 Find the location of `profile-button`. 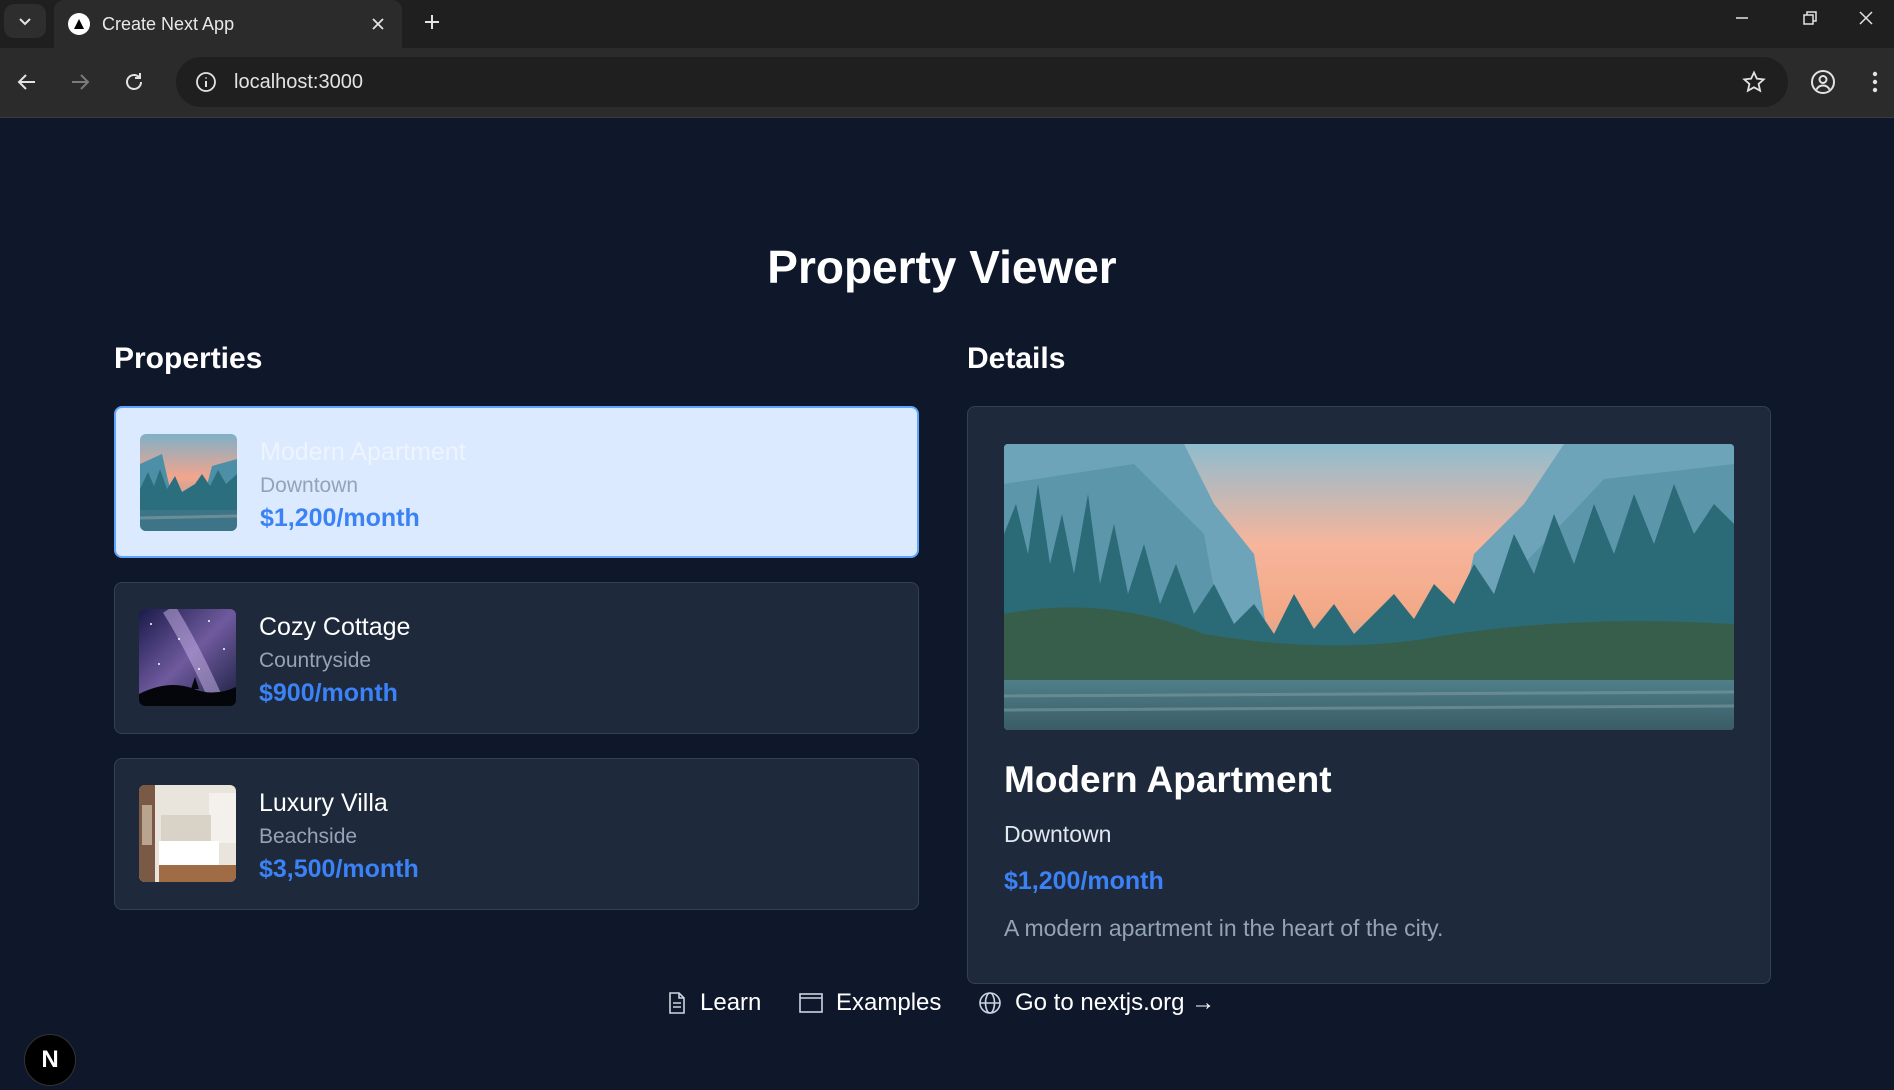

profile-button is located at coordinates (1823, 82).